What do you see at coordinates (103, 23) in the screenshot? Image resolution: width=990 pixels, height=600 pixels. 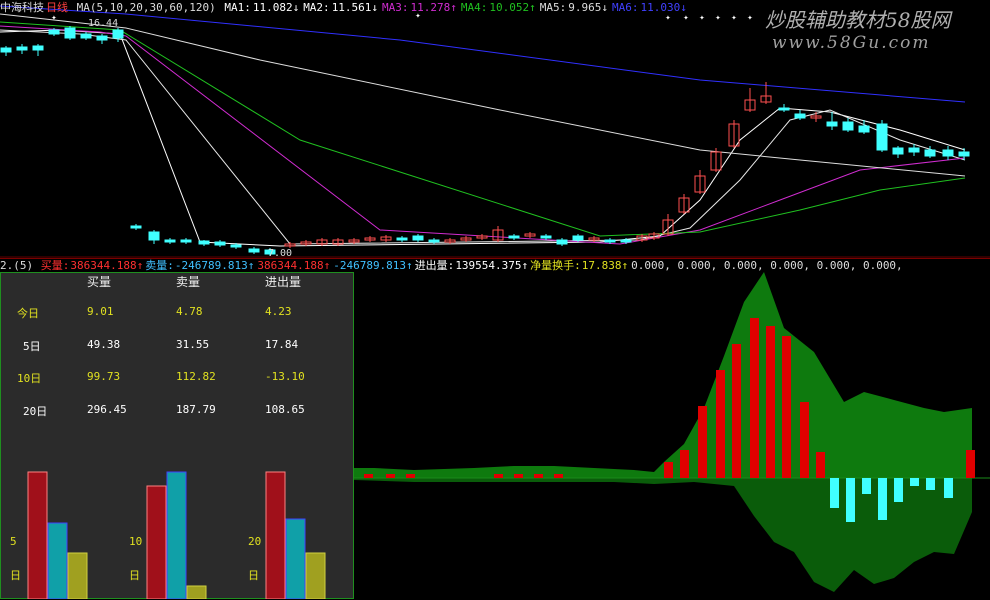 I see `price-high-label: 16.44` at bounding box center [103, 23].